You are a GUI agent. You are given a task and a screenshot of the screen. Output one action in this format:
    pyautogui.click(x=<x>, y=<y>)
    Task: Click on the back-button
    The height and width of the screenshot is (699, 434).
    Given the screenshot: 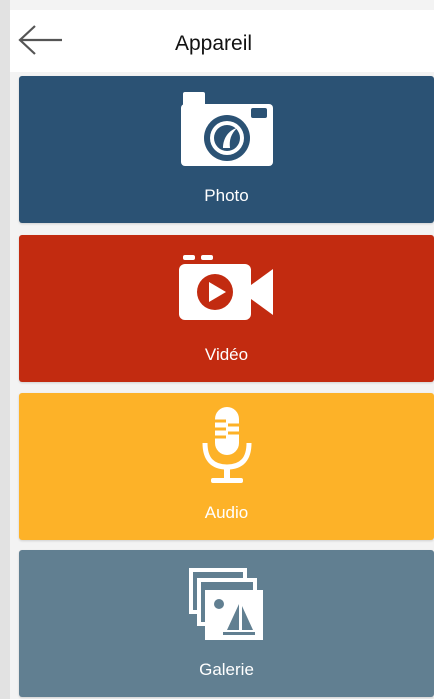 What is the action you would take?
    pyautogui.click(x=42, y=40)
    